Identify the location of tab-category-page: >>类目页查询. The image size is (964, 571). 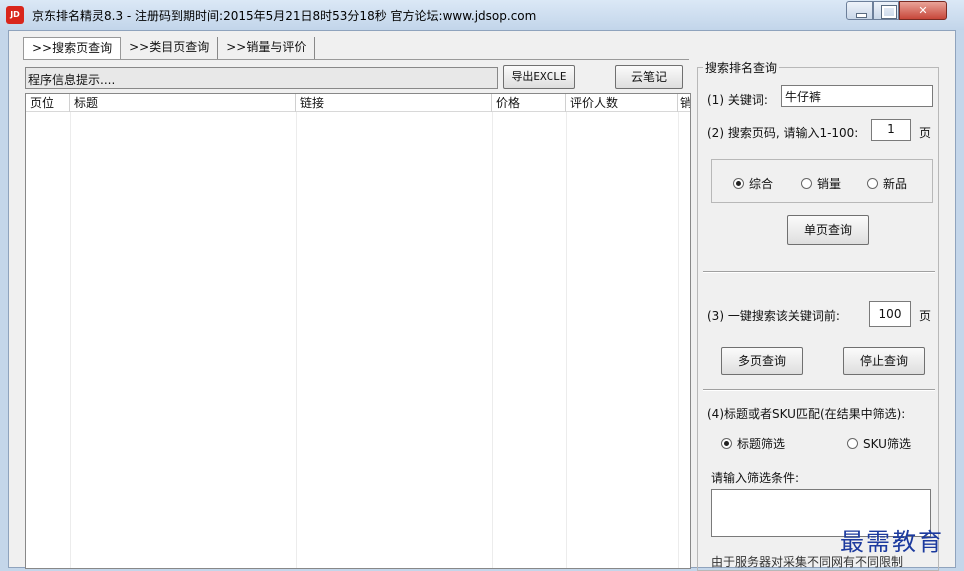
(170, 48).